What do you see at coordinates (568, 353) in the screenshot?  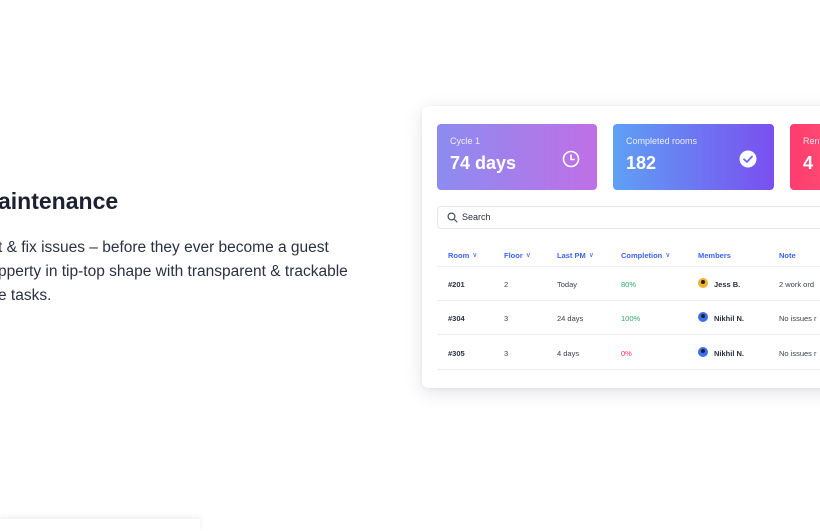 I see `cell-last-pm: 4 days` at bounding box center [568, 353].